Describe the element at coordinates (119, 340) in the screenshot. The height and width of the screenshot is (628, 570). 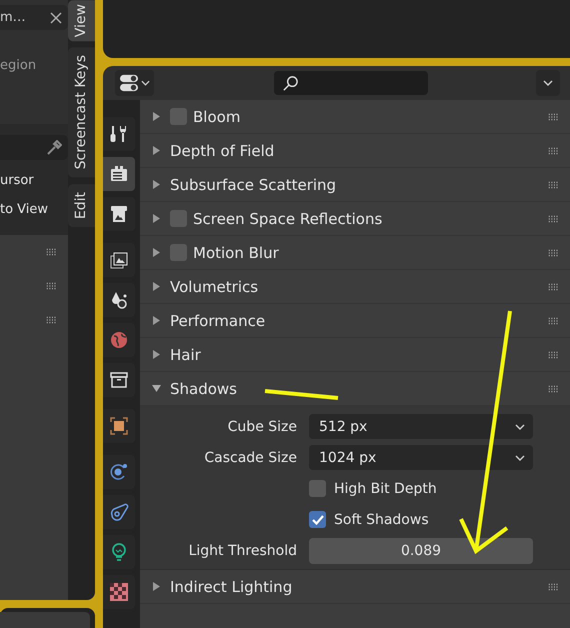
I see `globe-icon` at that location.